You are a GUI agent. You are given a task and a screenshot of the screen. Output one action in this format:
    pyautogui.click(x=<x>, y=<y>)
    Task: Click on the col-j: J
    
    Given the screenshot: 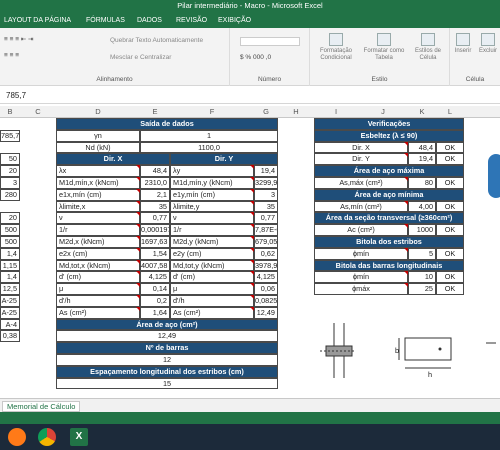 What is the action you would take?
    pyautogui.click(x=383, y=111)
    